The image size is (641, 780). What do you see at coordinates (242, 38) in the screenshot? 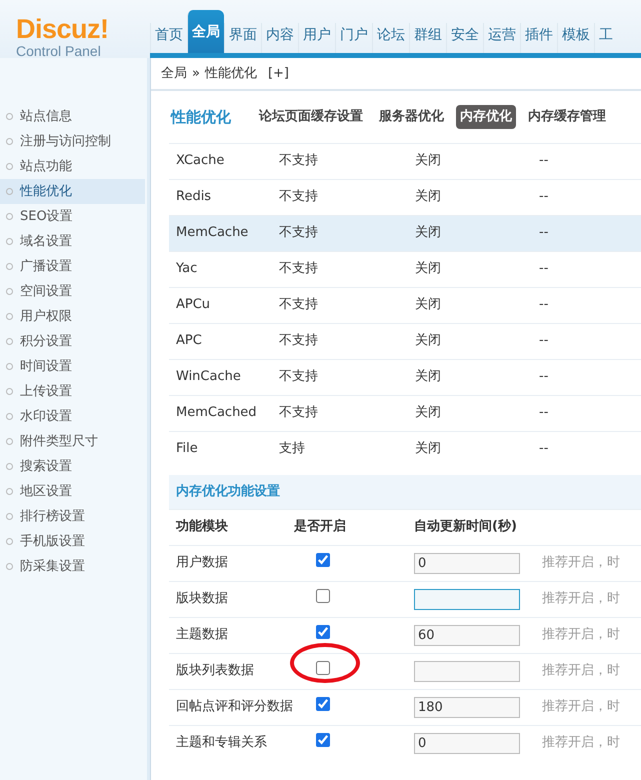
I see `nav-tab: 界面` at bounding box center [242, 38].